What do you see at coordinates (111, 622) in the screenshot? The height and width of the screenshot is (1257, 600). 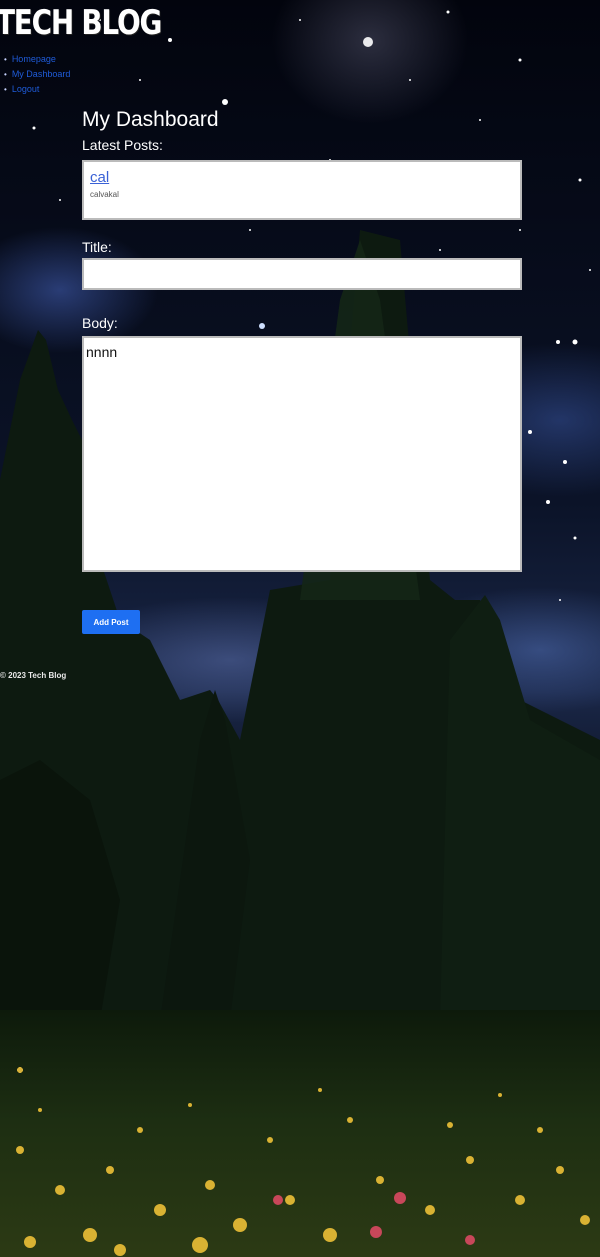 I see `add-post-button: Add Post` at bounding box center [111, 622].